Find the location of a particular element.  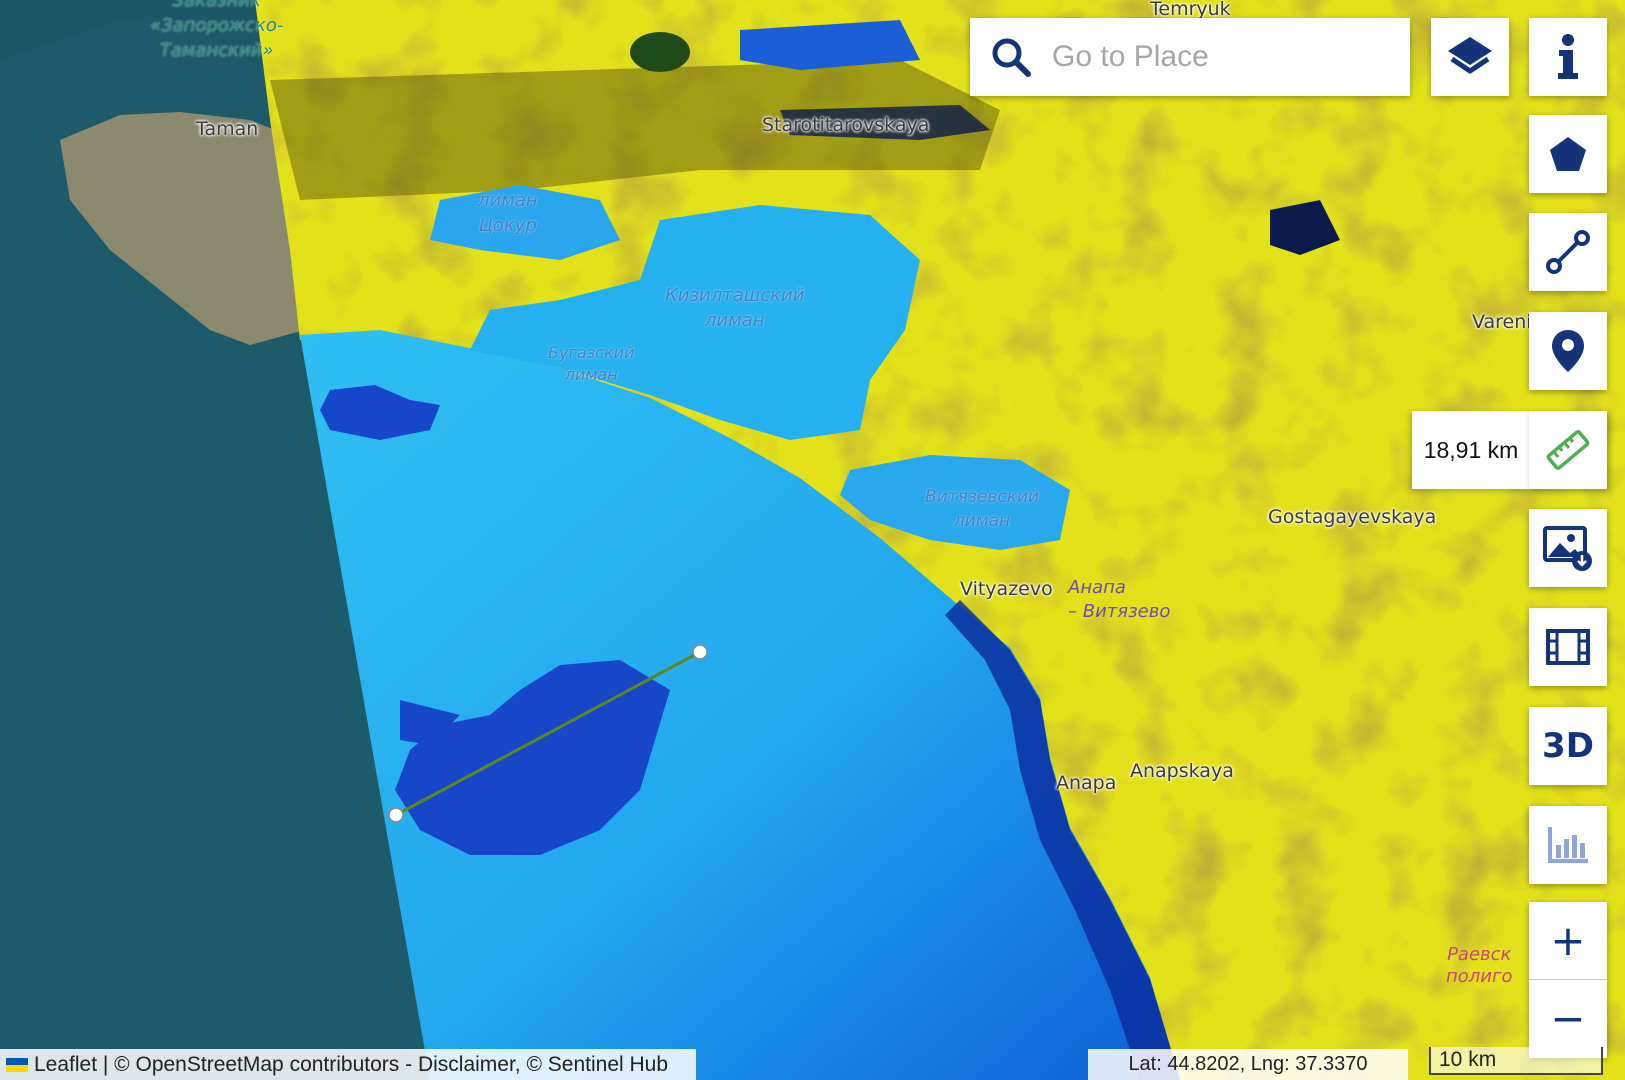

place-label-starotitarovskaya: Starotitarovskaya is located at coordinates (846, 125).